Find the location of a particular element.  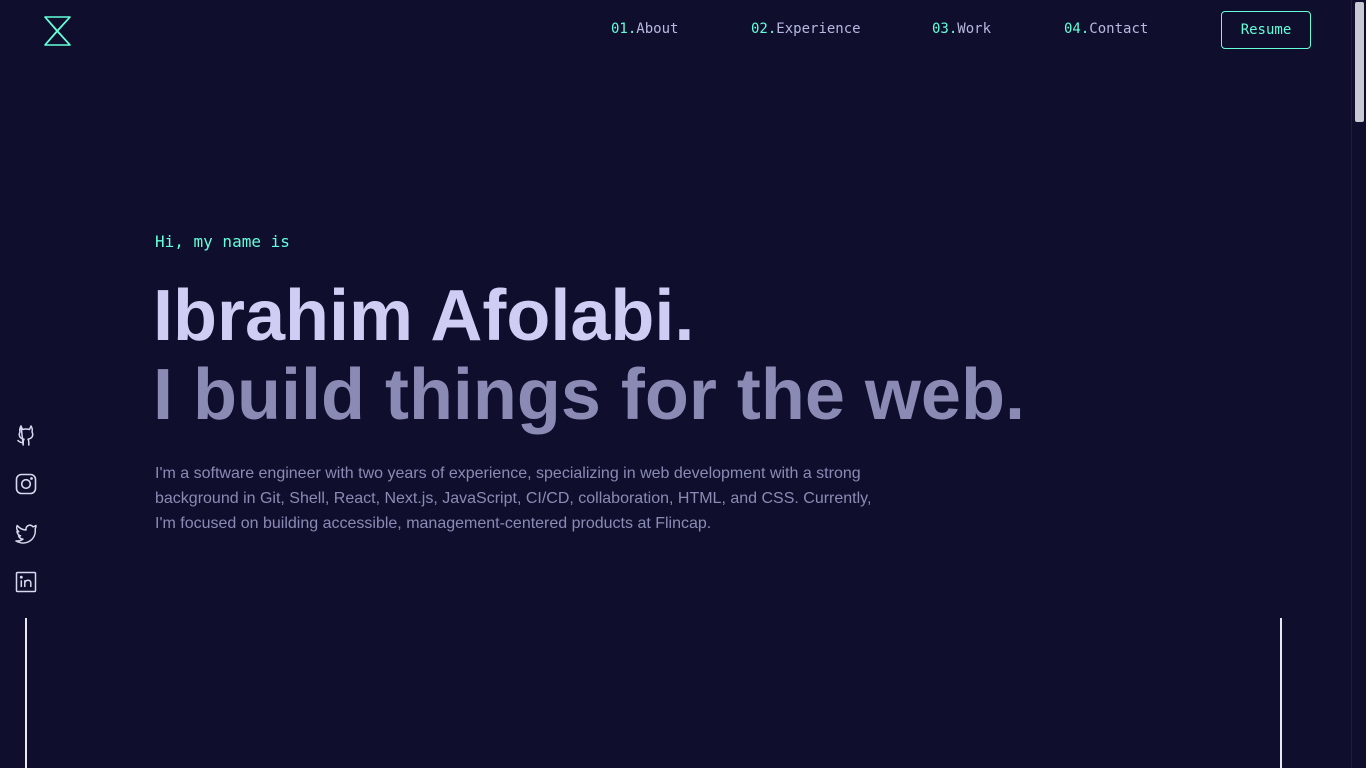

logo-icon is located at coordinates (57, 31).